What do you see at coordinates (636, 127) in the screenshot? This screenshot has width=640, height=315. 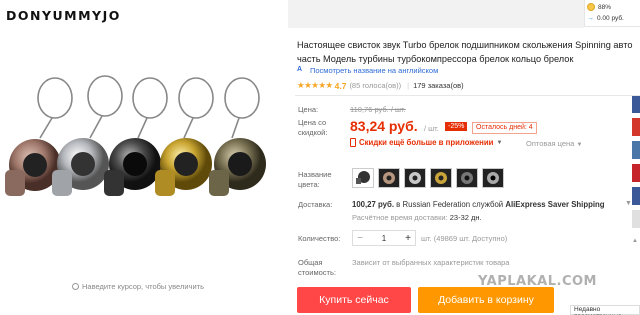 I see `pinterest-share-icon` at bounding box center [636, 127].